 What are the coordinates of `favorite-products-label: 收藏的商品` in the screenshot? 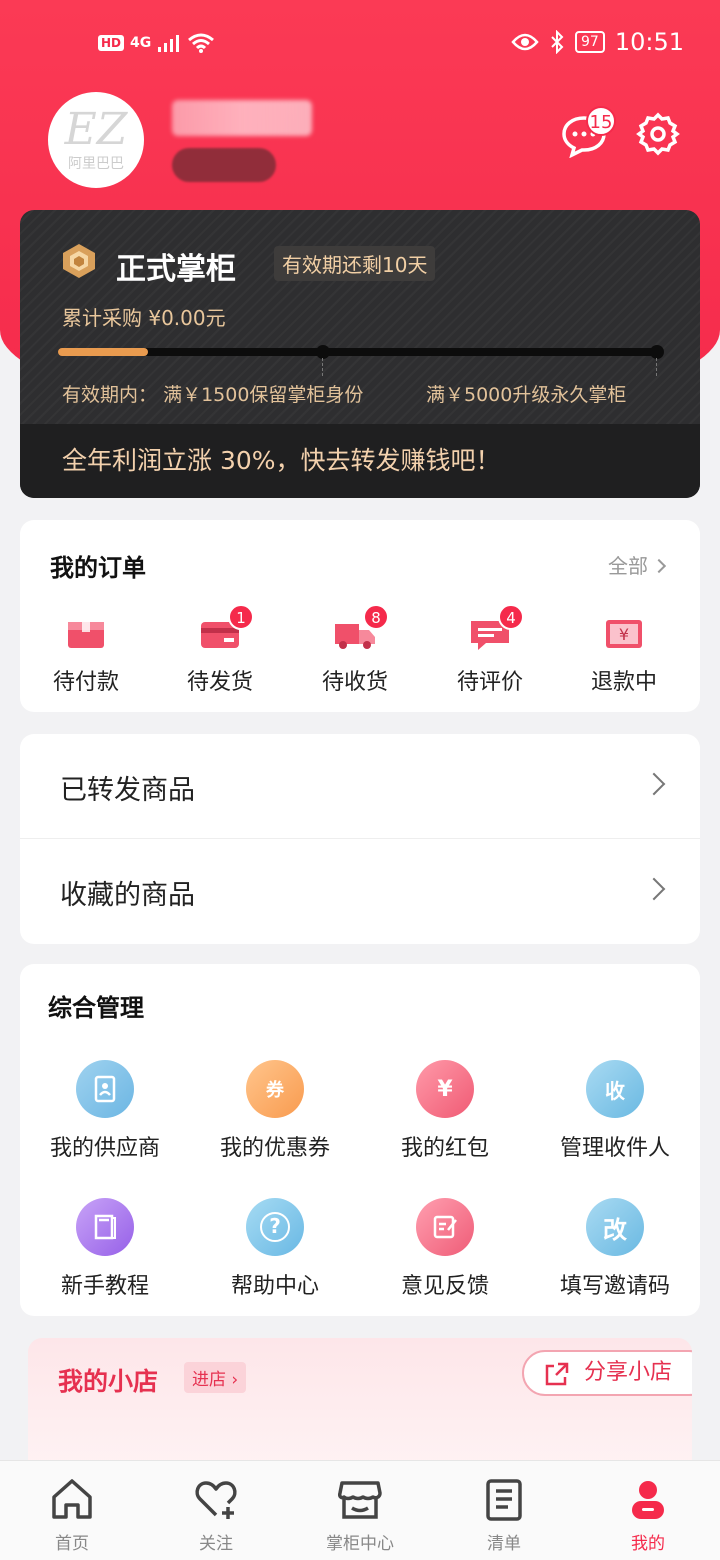 It's located at (127, 895).